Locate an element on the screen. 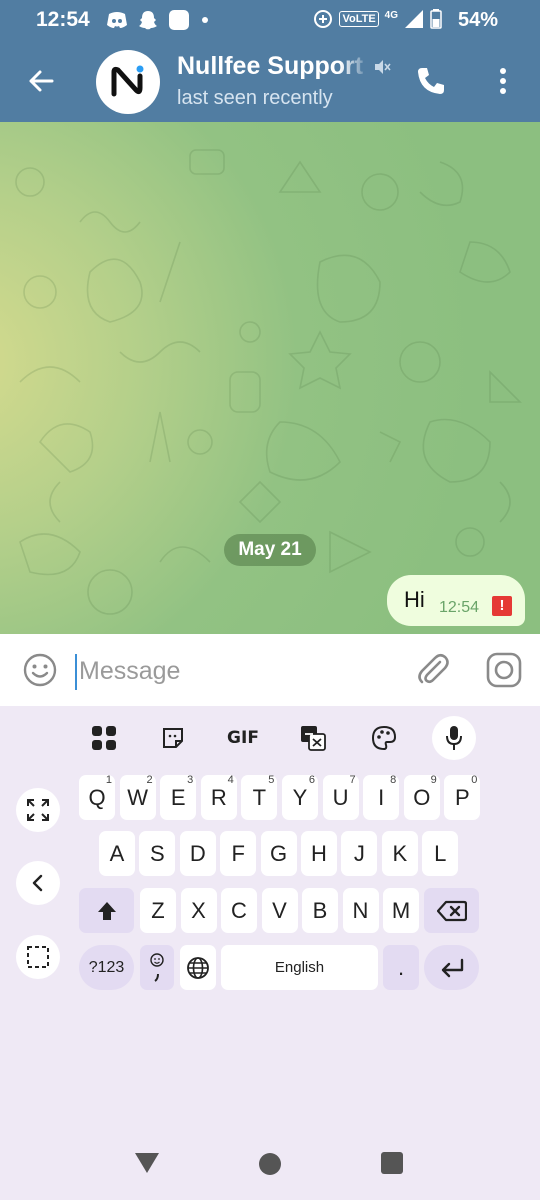  nullfee-logo-icon is located at coordinates (127, 81).